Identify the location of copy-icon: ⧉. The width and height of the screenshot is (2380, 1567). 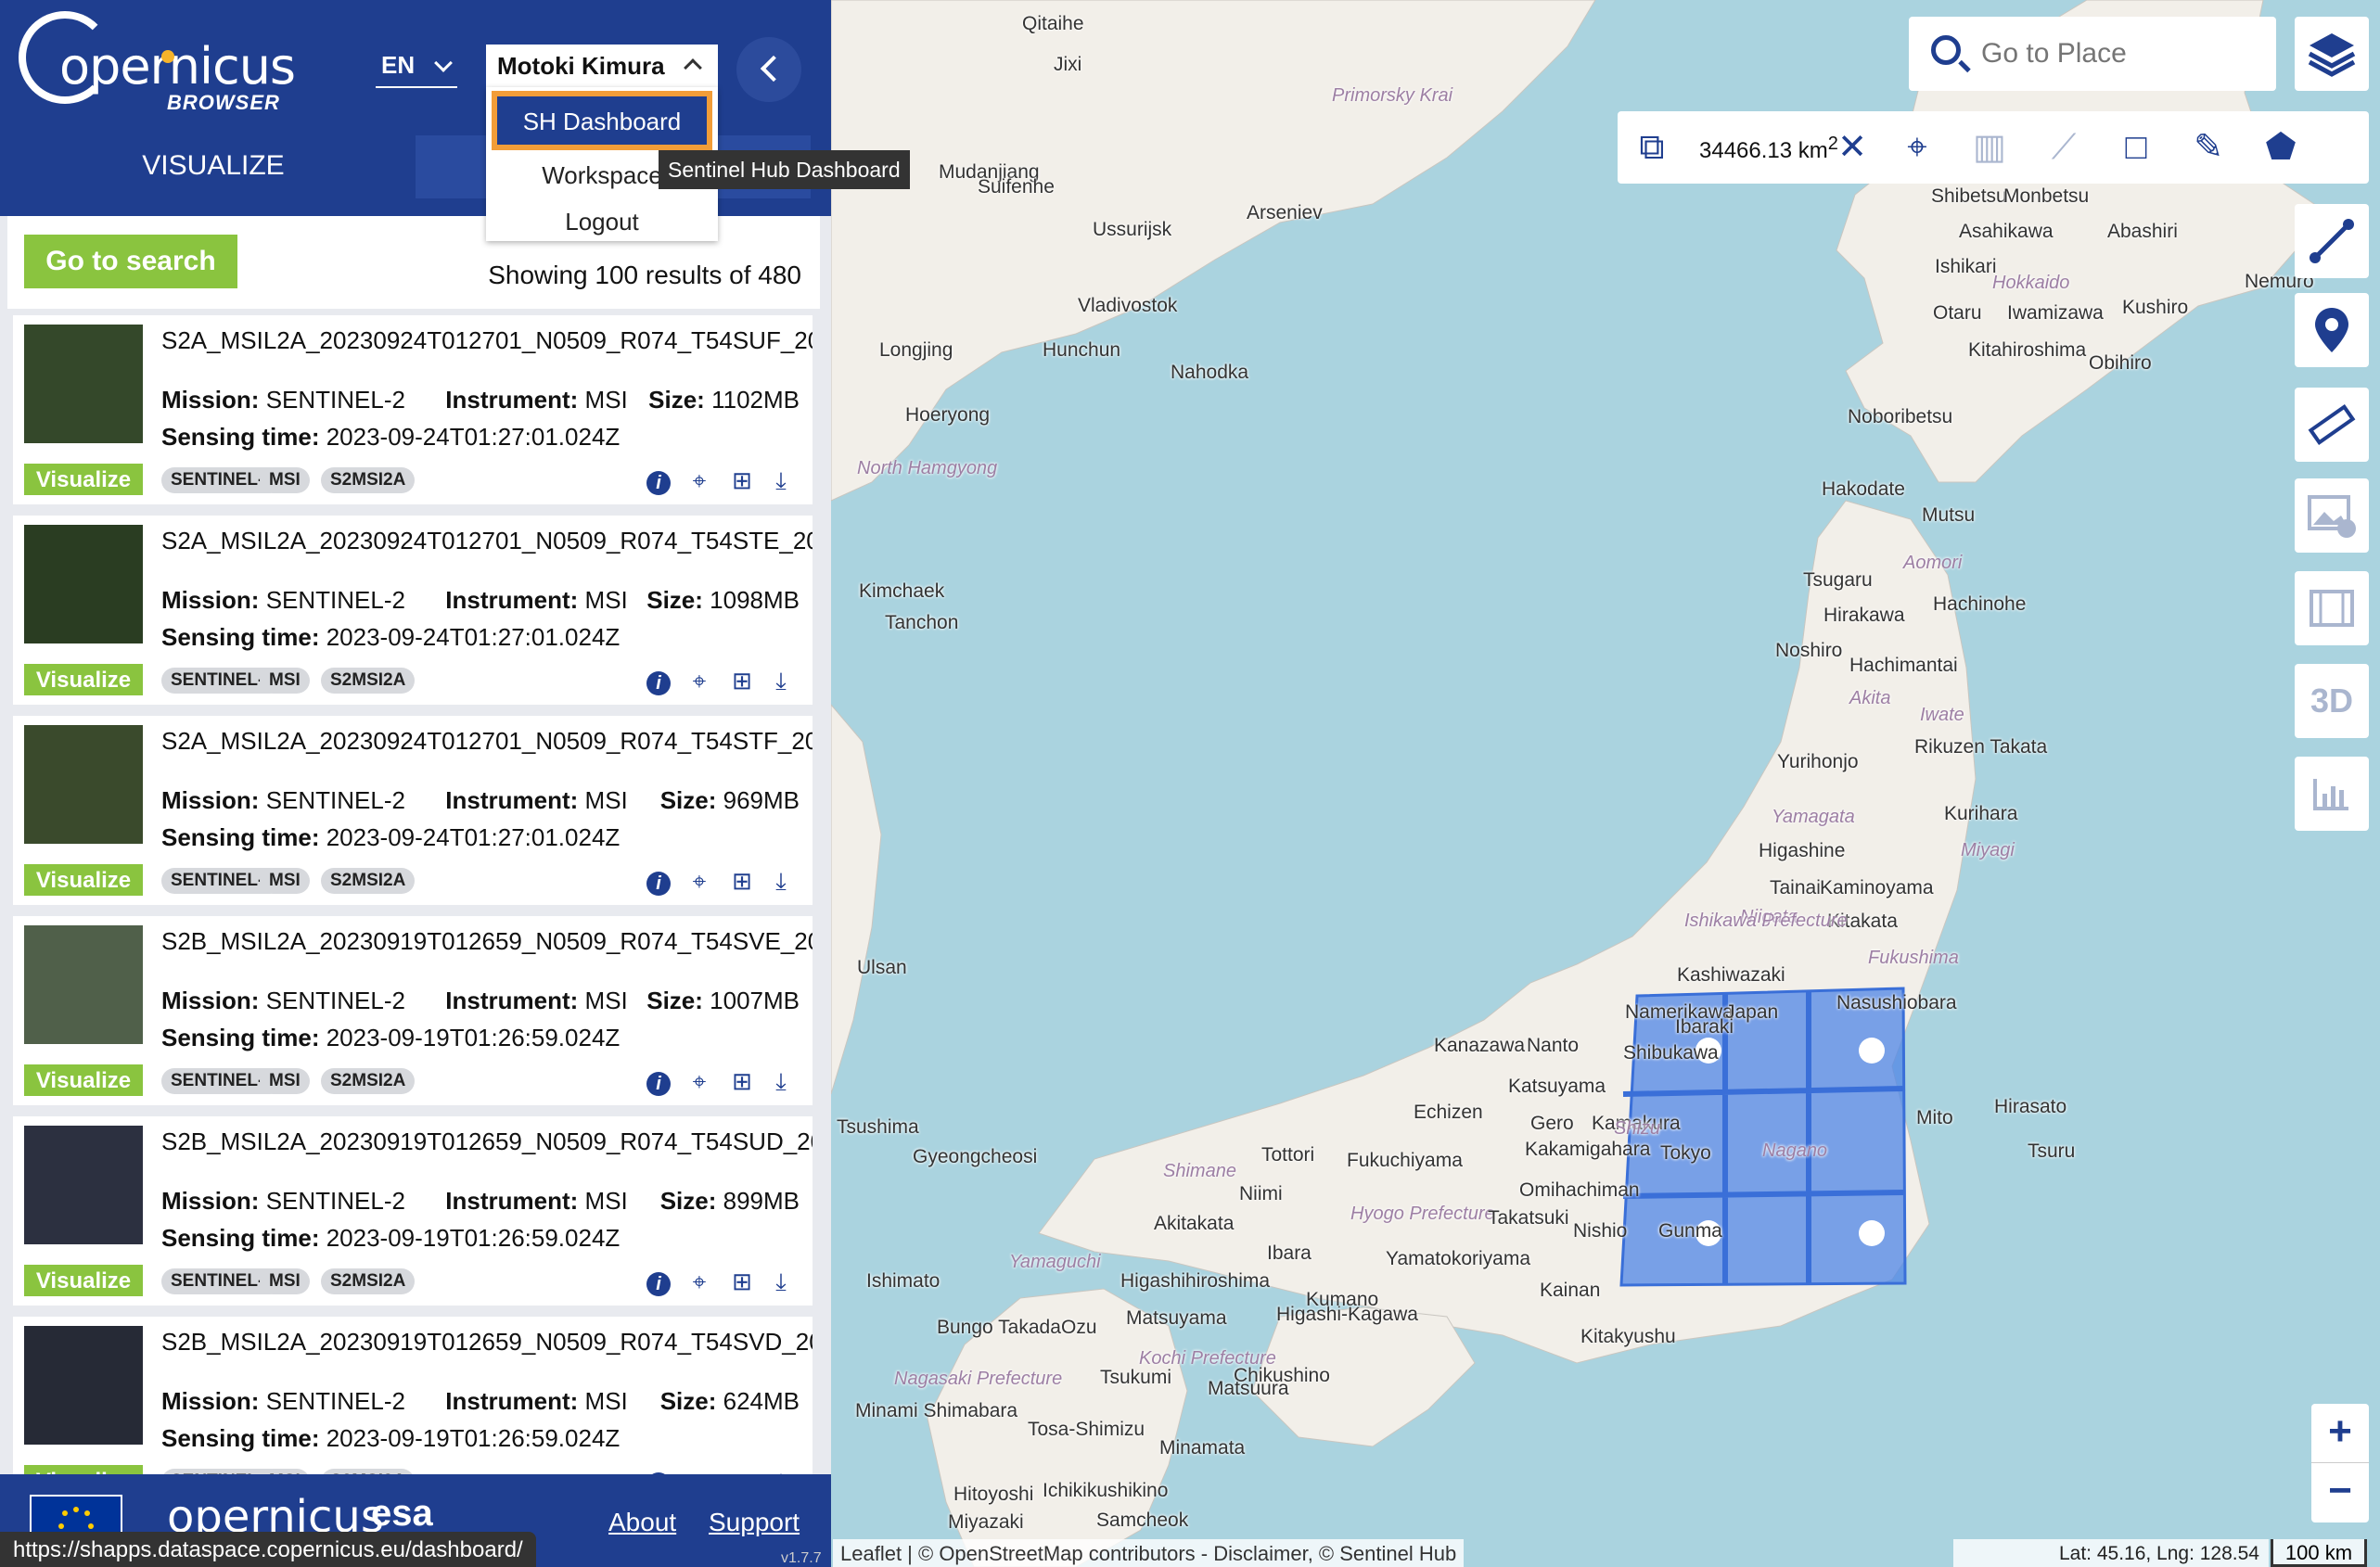
(1652, 147).